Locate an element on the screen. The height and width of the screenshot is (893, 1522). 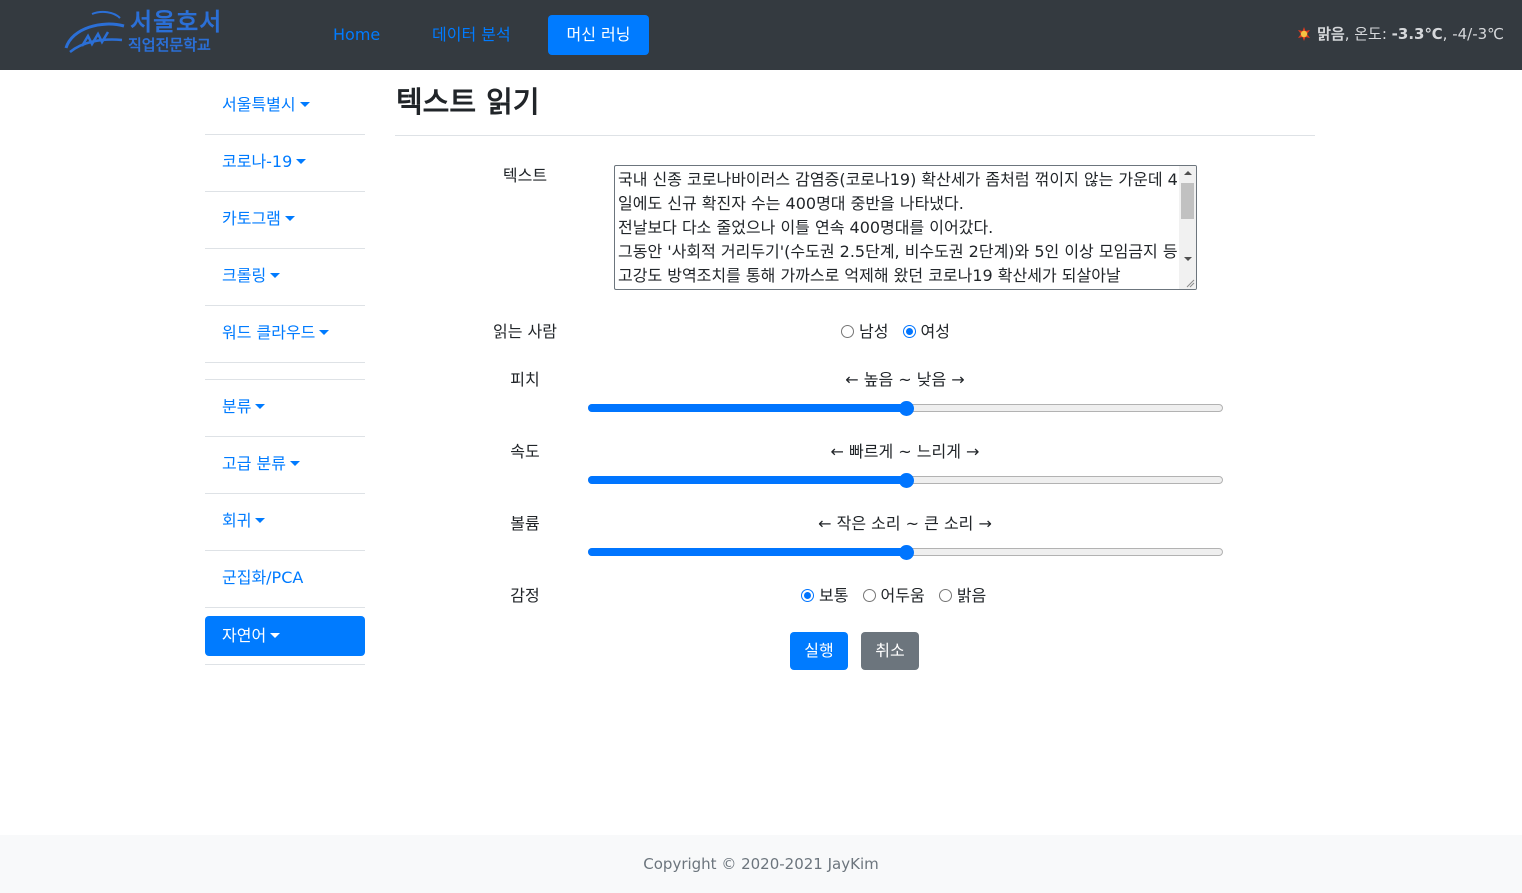
nav-data-analysis-link: 데이터 분석 is located at coordinates (471, 35).